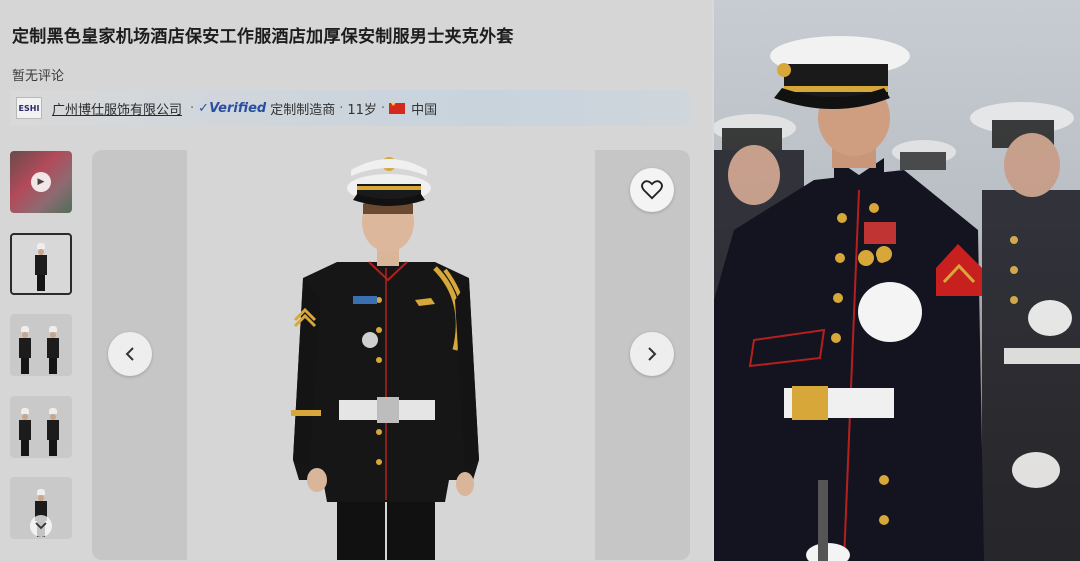 The image size is (1080, 561). I want to click on favorite-button, so click(652, 190).